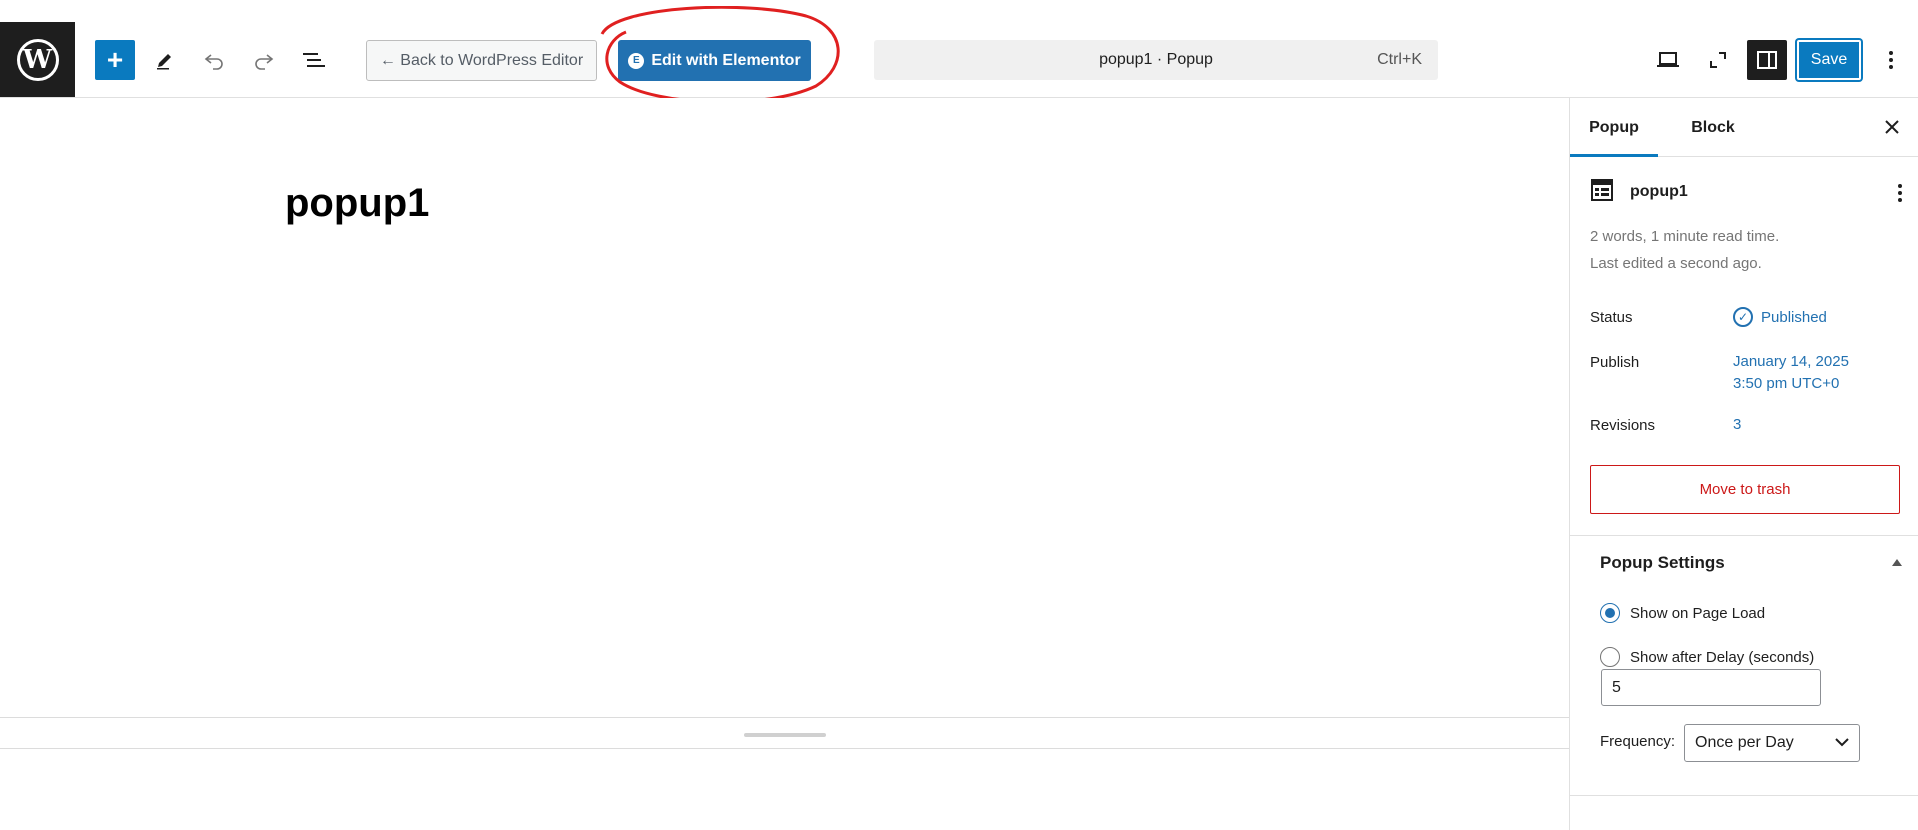  Describe the element at coordinates (1698, 613) in the screenshot. I see `show-on-page-load-label: Show on Page Load` at that location.